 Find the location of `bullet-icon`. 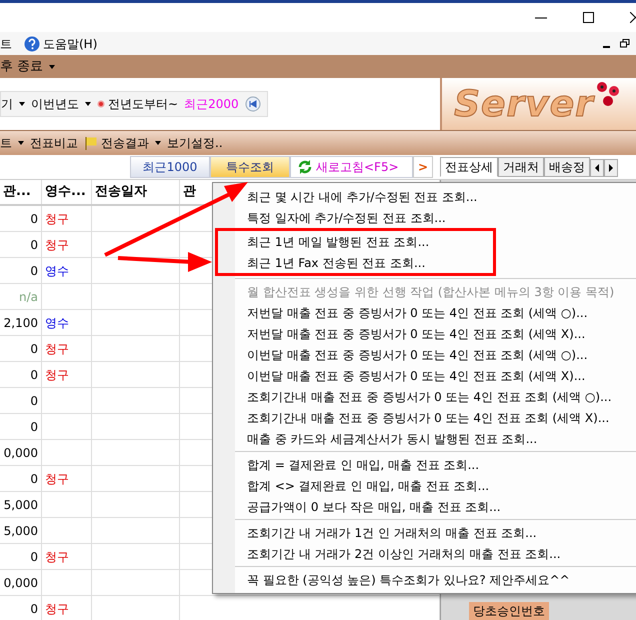

bullet-icon is located at coordinates (101, 104).